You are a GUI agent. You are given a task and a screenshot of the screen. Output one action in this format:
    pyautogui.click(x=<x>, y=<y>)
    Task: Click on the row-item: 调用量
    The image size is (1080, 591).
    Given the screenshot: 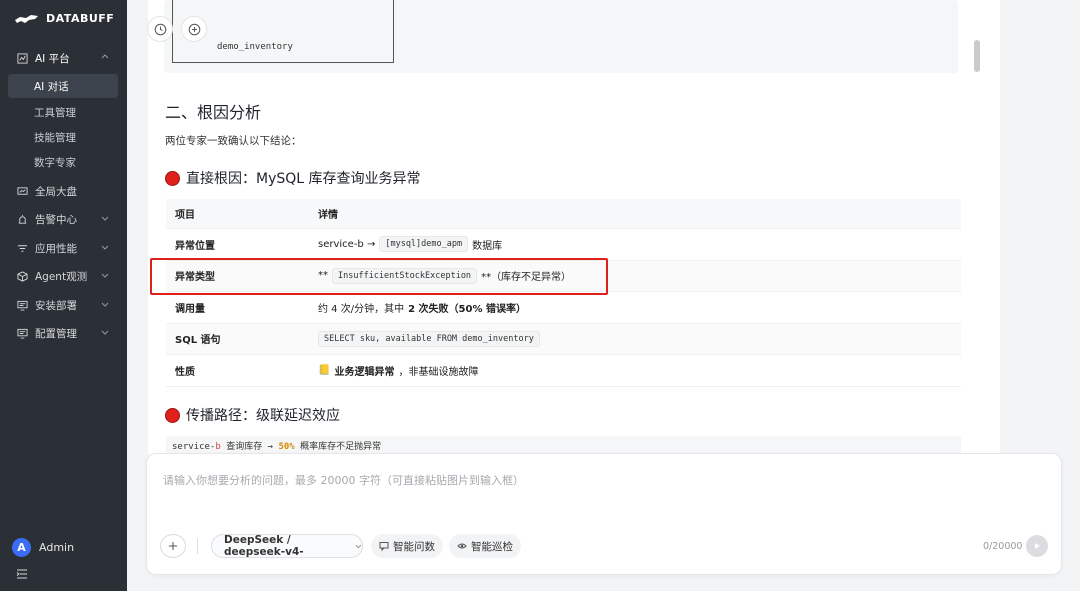 What is the action you would take?
    pyautogui.click(x=190, y=309)
    